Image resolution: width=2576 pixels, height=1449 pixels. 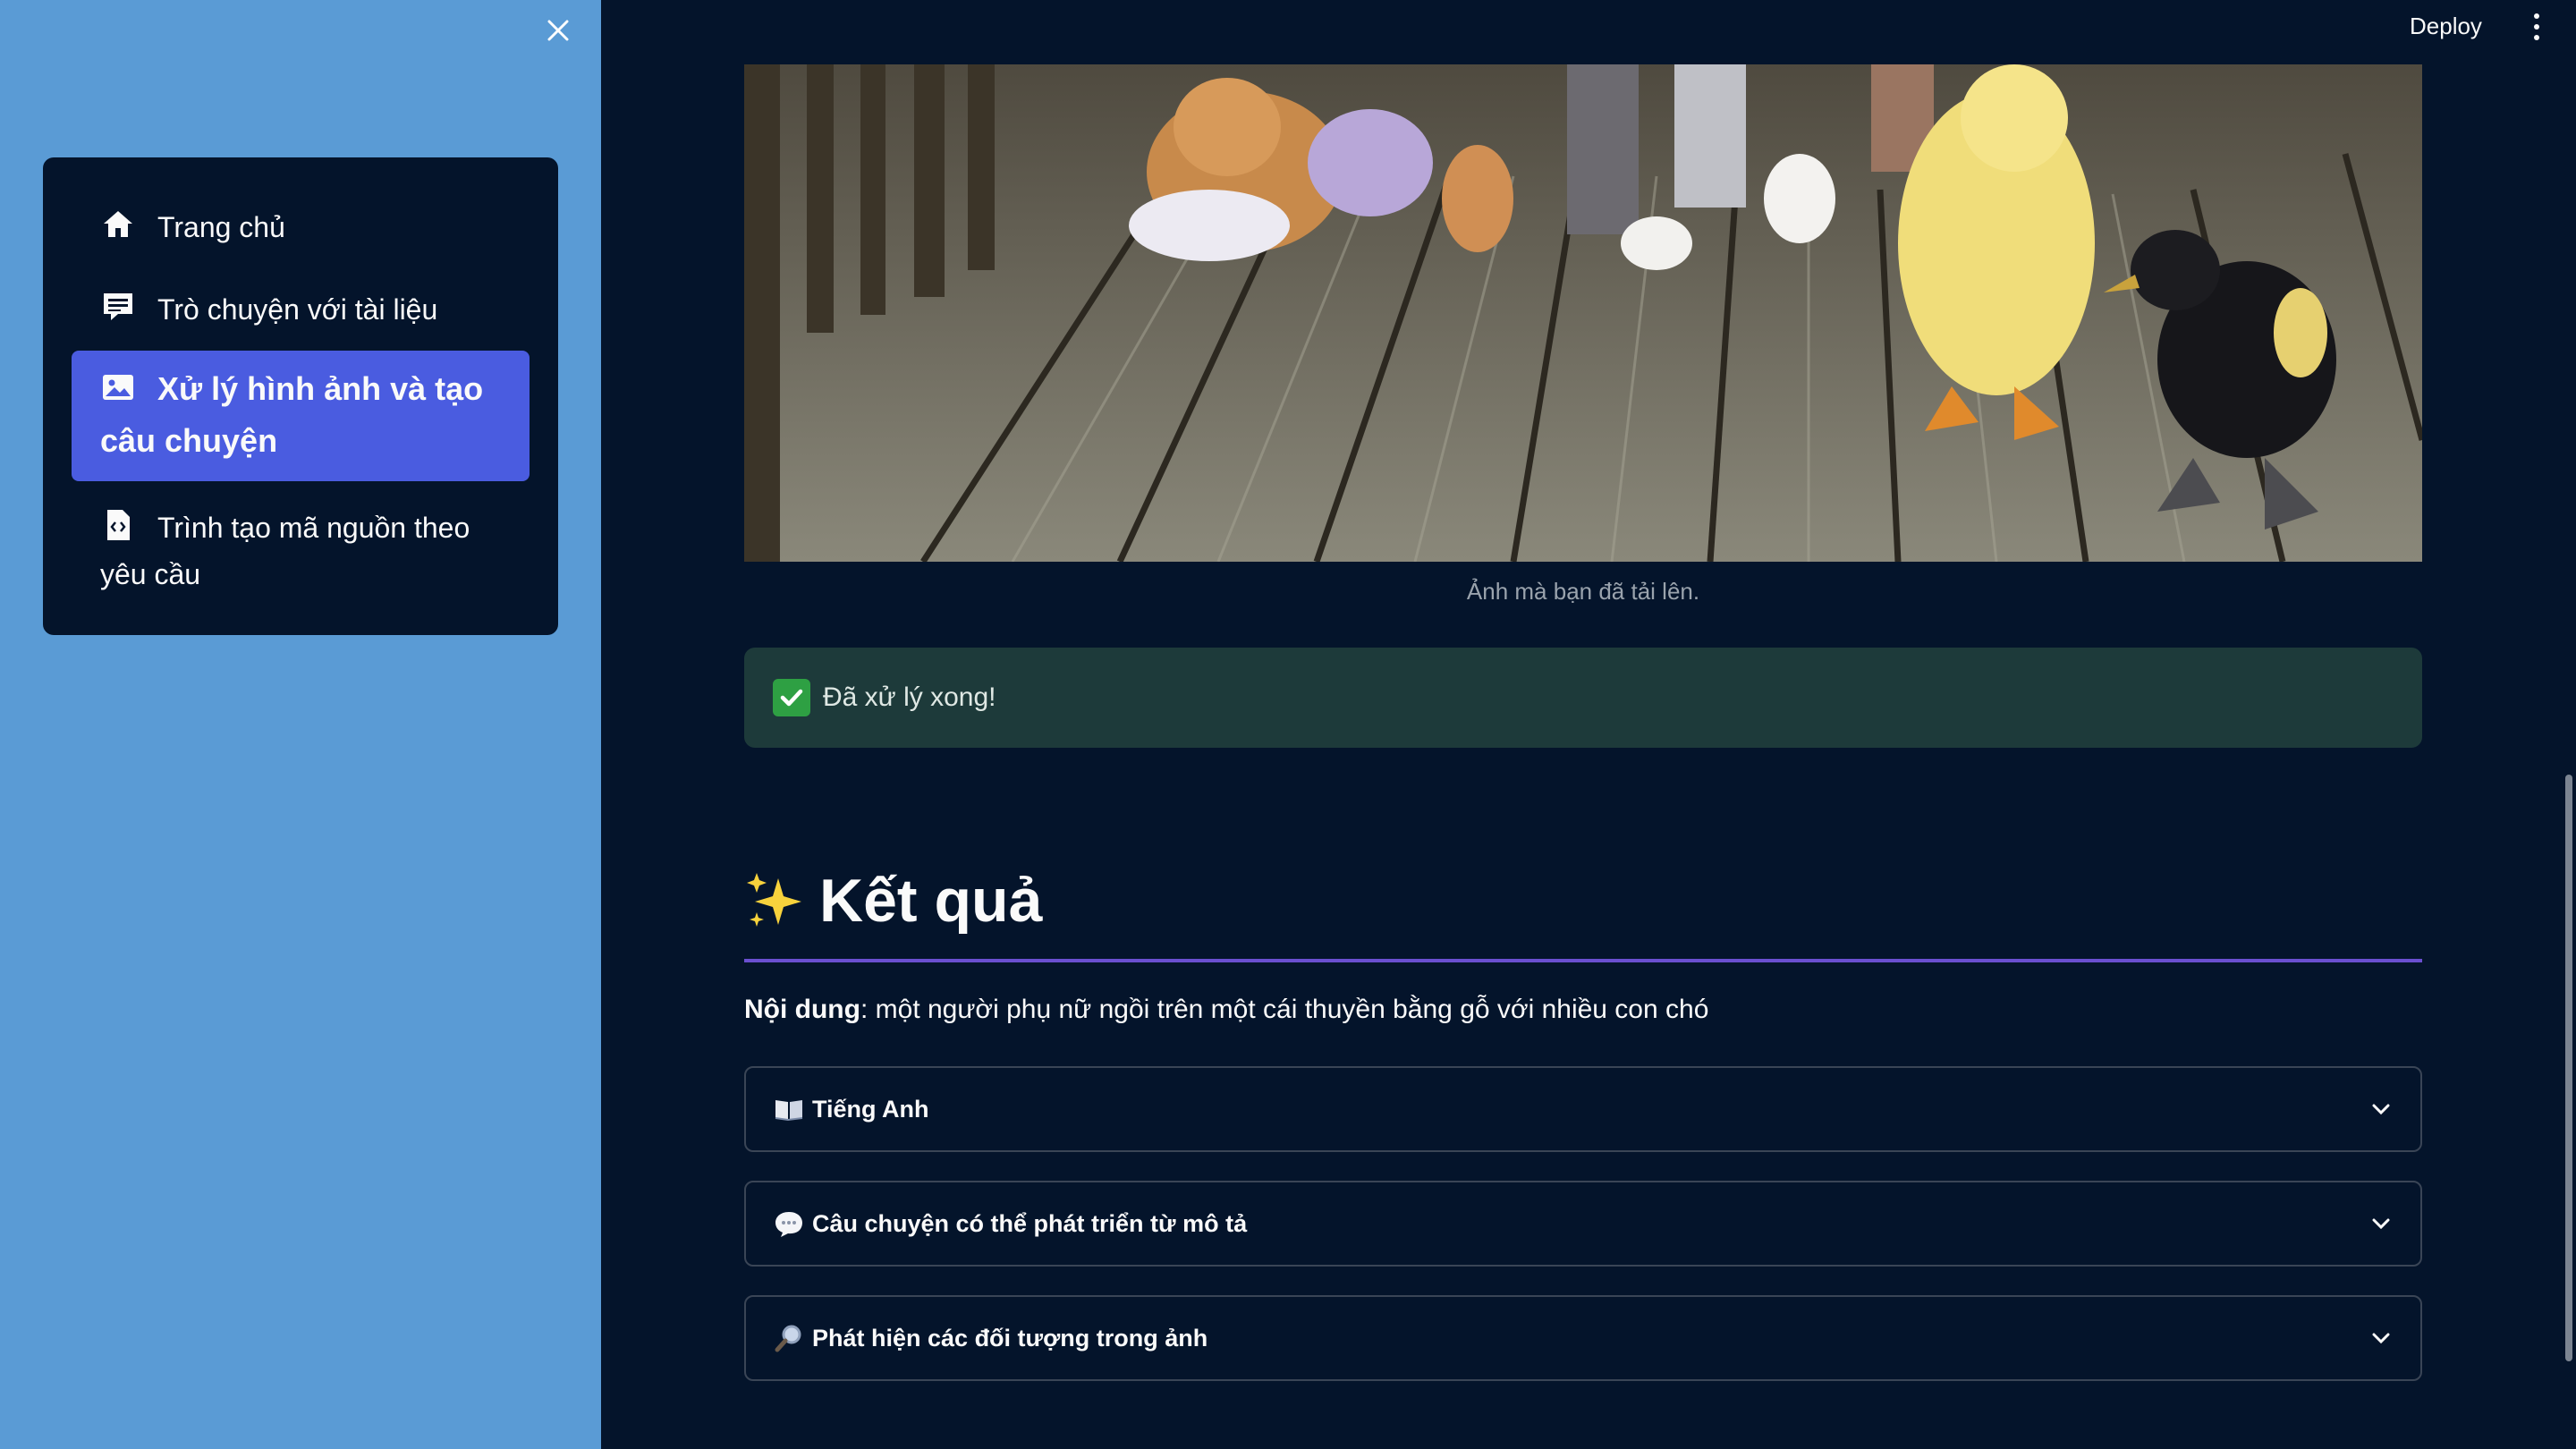 What do you see at coordinates (791, 697) in the screenshot?
I see `check-mark-icon` at bounding box center [791, 697].